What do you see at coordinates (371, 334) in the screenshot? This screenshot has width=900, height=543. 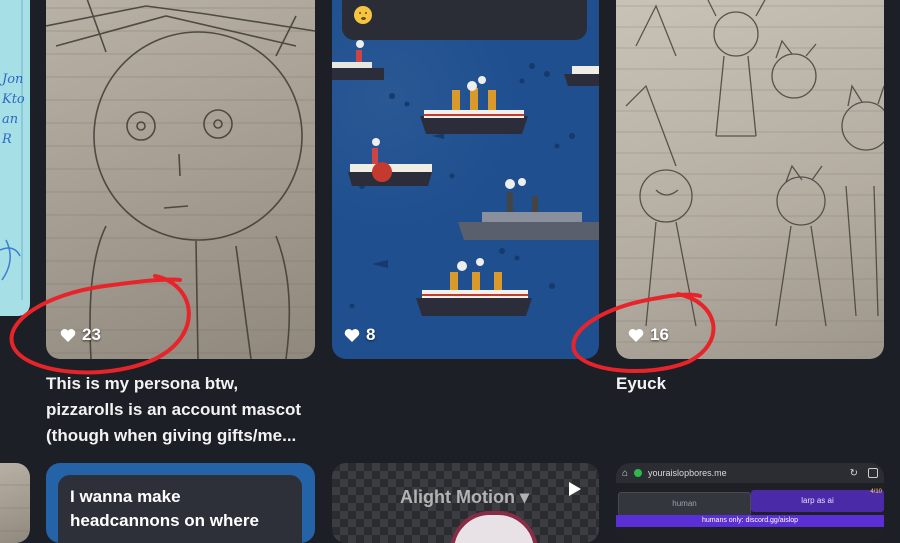 I see `like-count-value: 8` at bounding box center [371, 334].